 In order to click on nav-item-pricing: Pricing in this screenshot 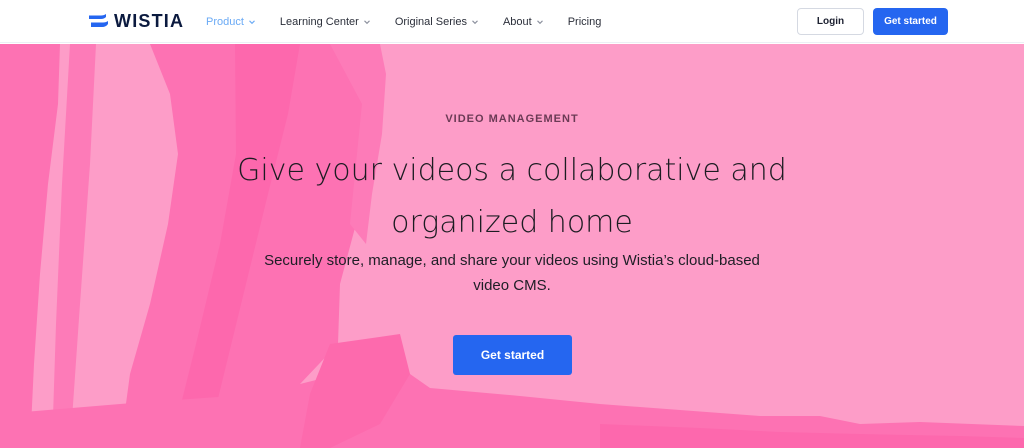, I will do `click(585, 22)`.